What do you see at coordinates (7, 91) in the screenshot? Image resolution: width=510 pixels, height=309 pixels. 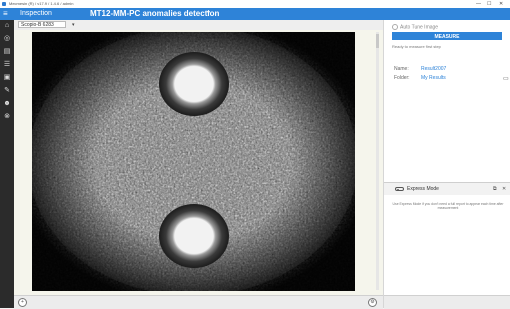 I see `wrench-icon: ✎` at bounding box center [7, 91].